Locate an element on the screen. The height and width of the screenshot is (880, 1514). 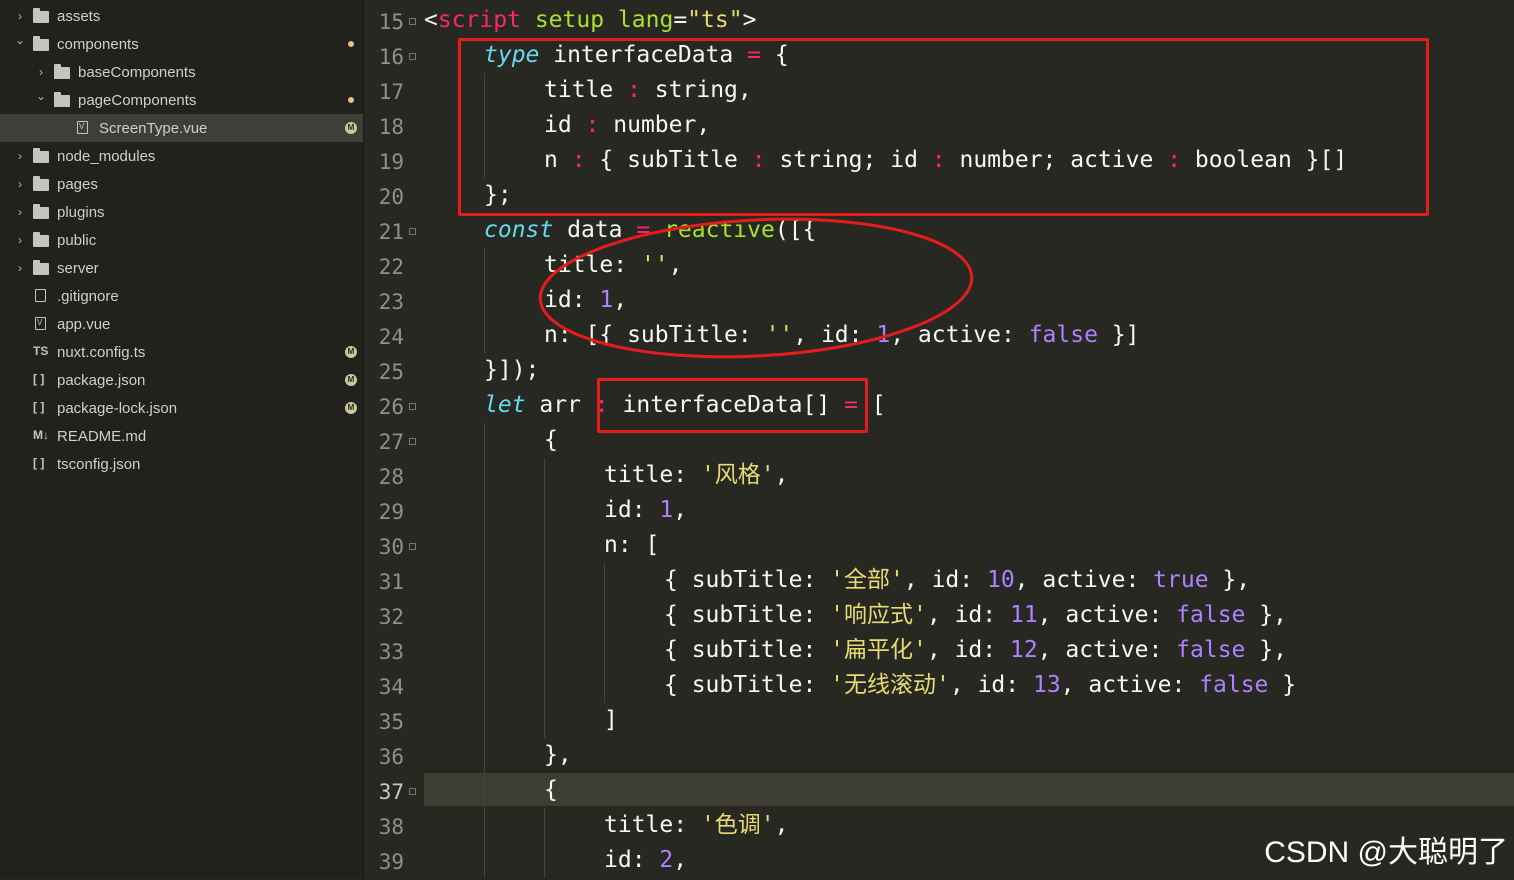
sidebar-item-basecomponents: › baseComponents is located at coordinates (181, 72).